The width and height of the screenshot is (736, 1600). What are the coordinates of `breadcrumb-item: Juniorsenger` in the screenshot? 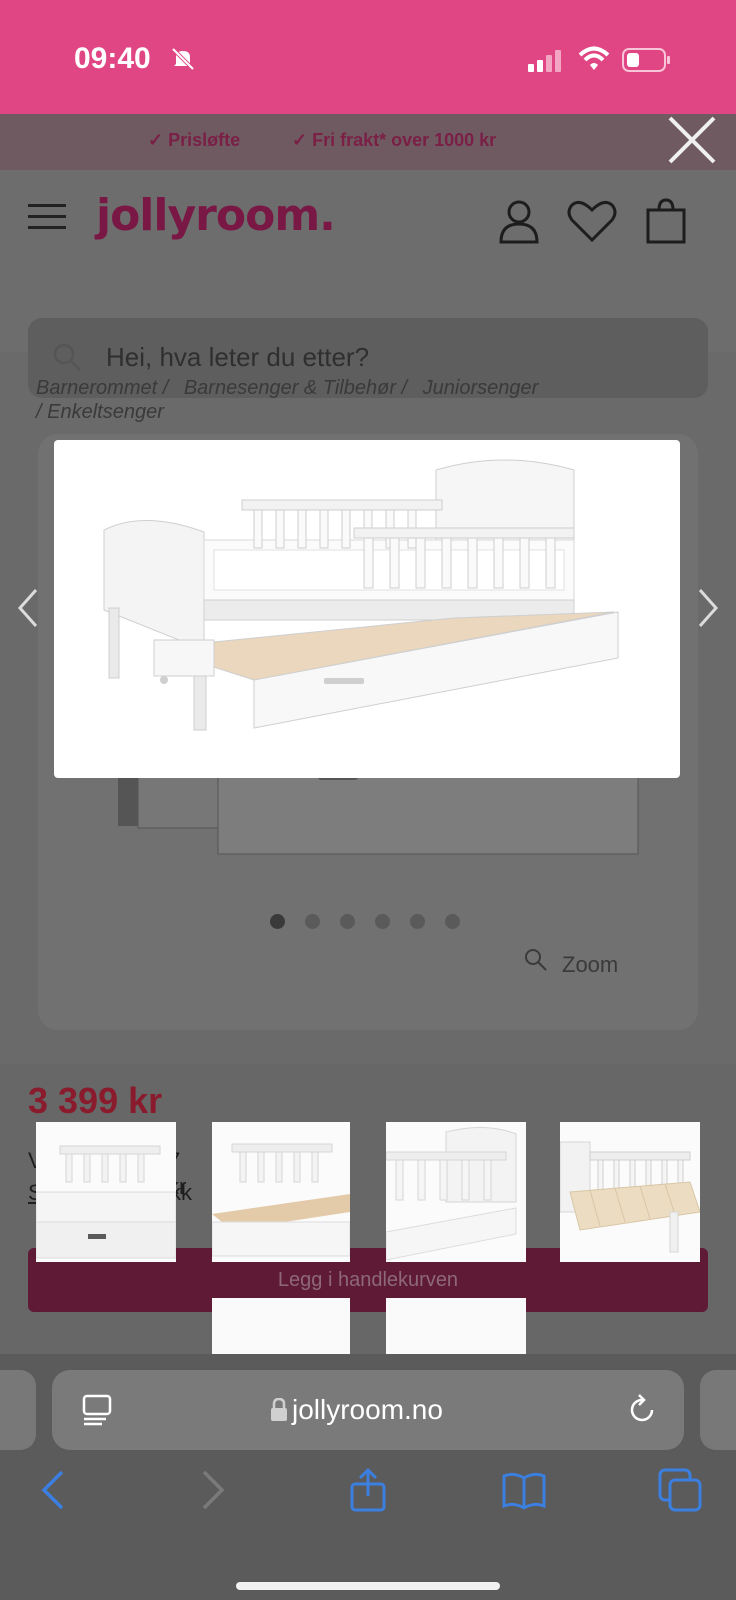 It's located at (481, 388).